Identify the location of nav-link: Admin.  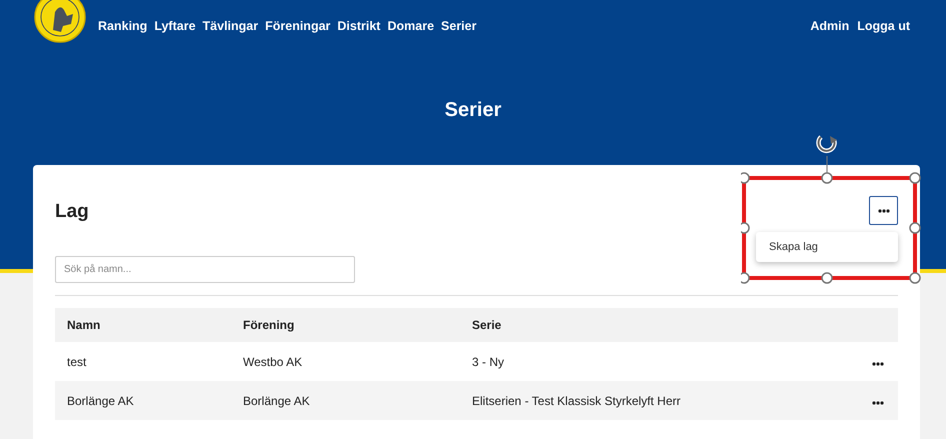
(830, 26).